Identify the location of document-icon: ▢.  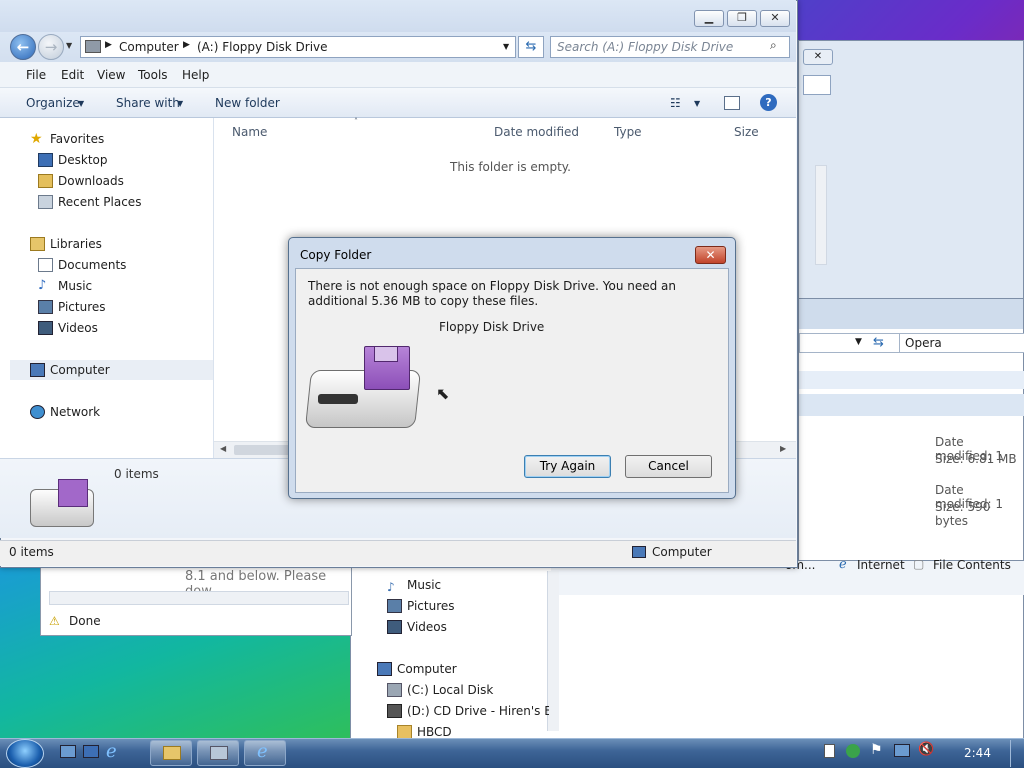
(919, 564).